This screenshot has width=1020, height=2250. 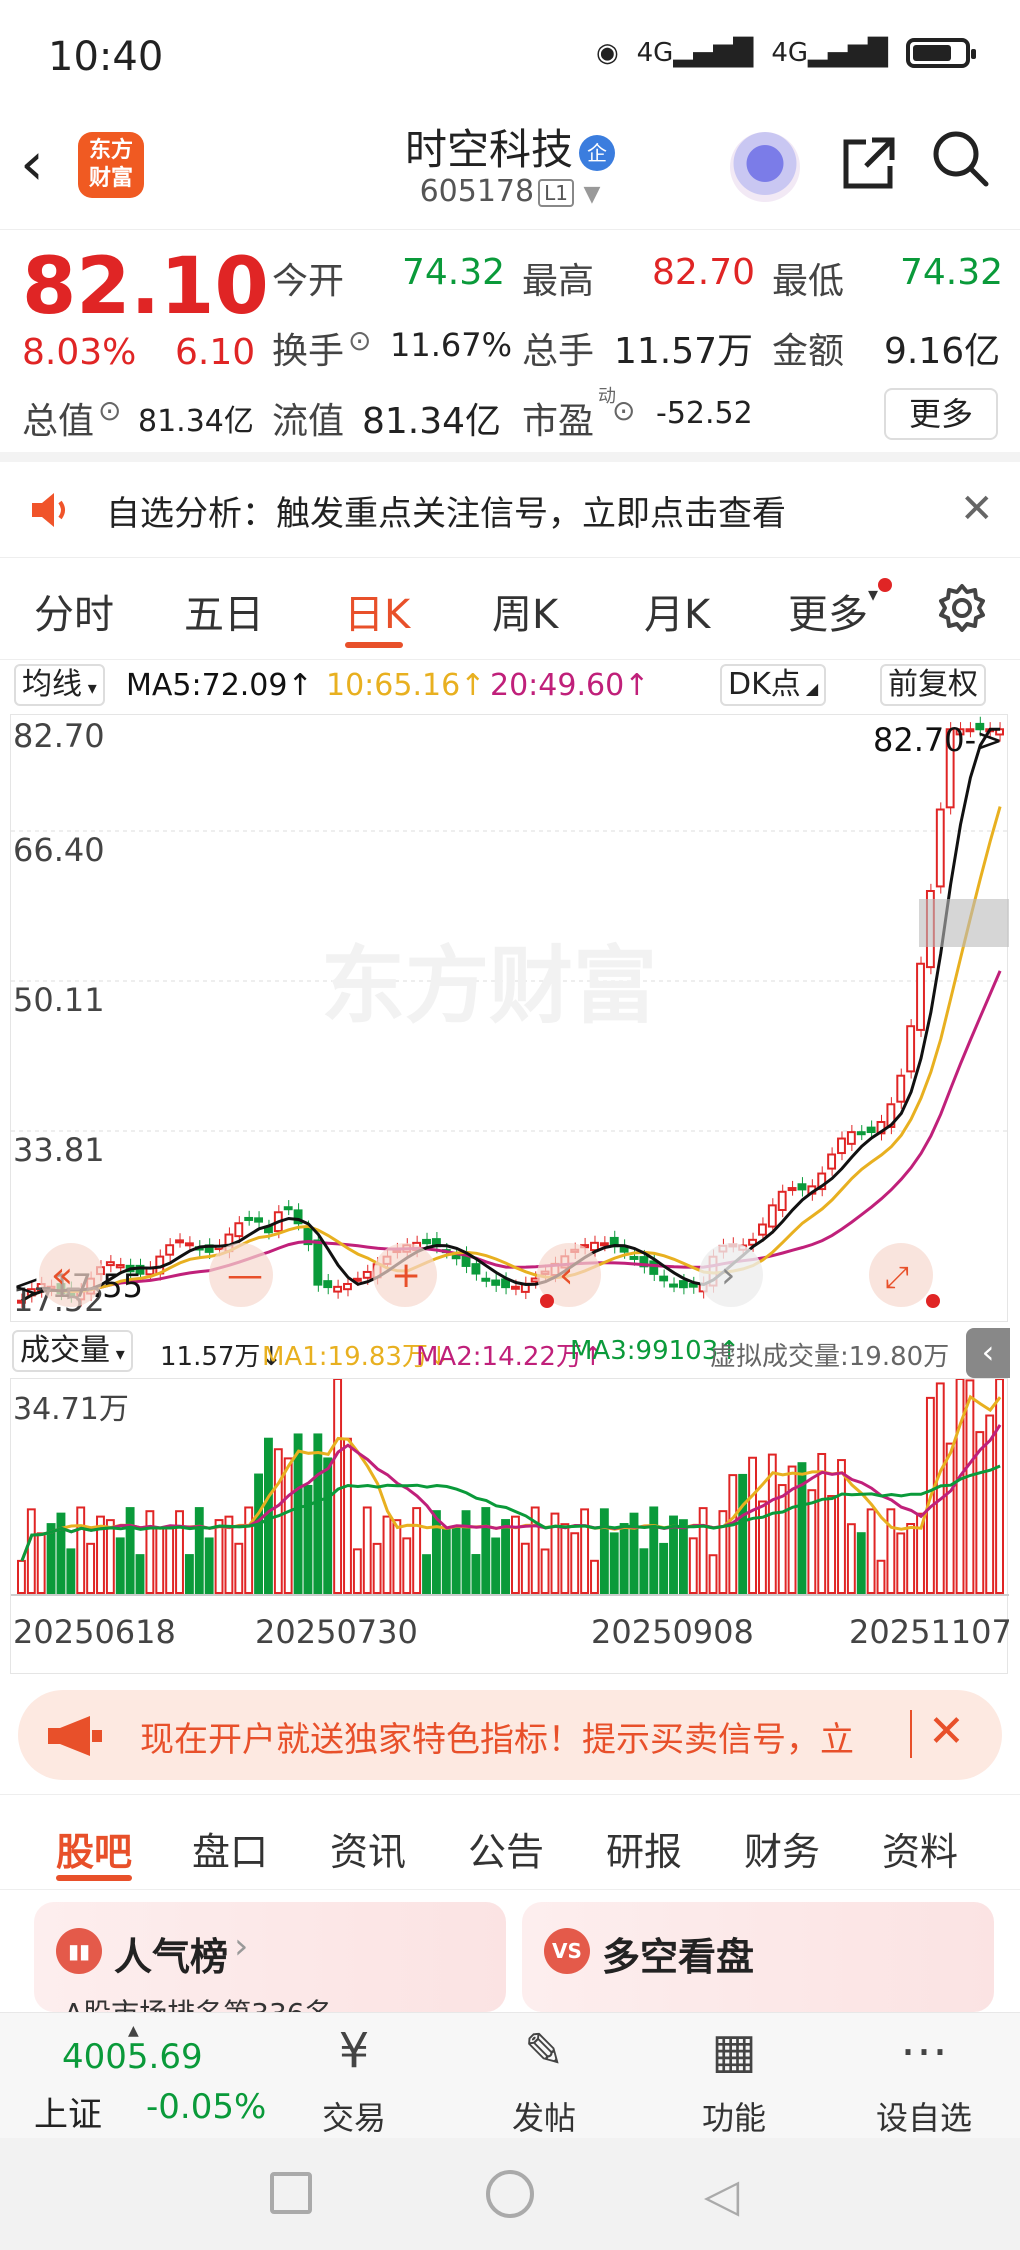 What do you see at coordinates (270, 1966) in the screenshot?
I see `popularity-card: ▮▮ 人气榜 › A股市场排名第336名` at bounding box center [270, 1966].